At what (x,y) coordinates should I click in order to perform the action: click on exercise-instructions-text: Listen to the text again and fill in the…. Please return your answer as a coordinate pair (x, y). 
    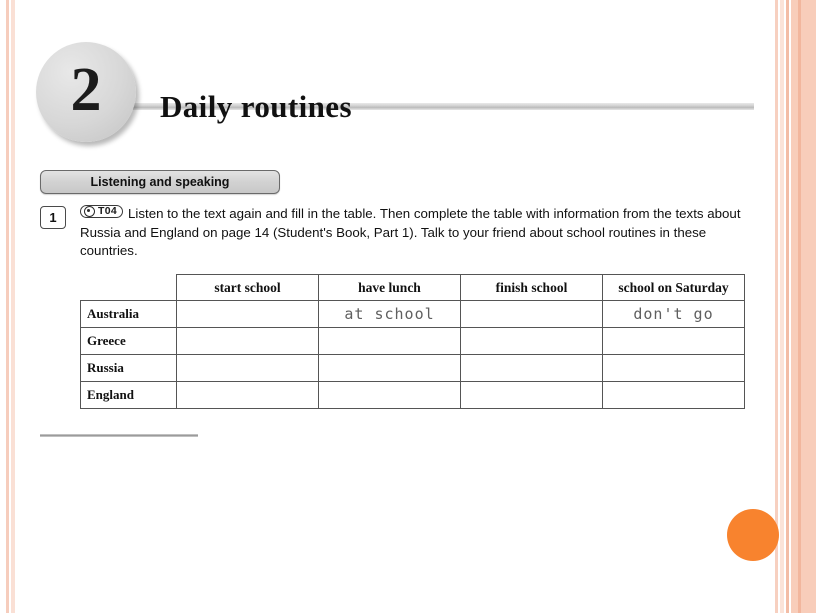
    Looking at the image, I should click on (410, 232).